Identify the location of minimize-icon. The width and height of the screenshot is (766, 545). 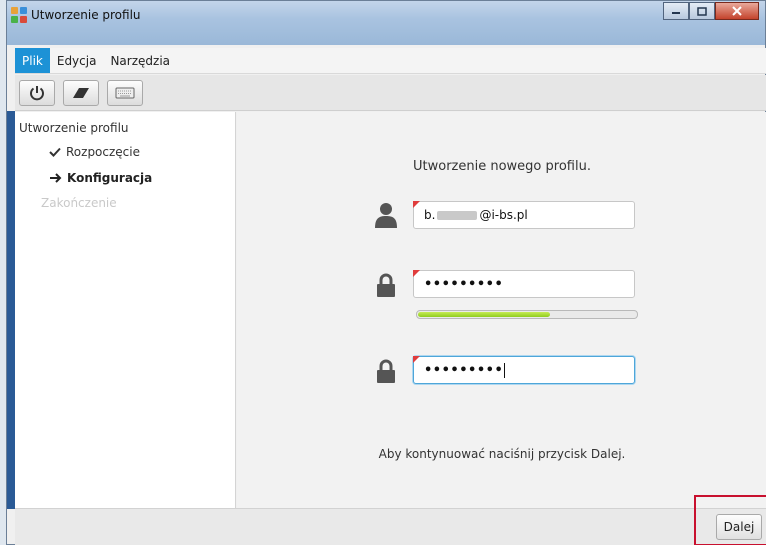
(676, 13).